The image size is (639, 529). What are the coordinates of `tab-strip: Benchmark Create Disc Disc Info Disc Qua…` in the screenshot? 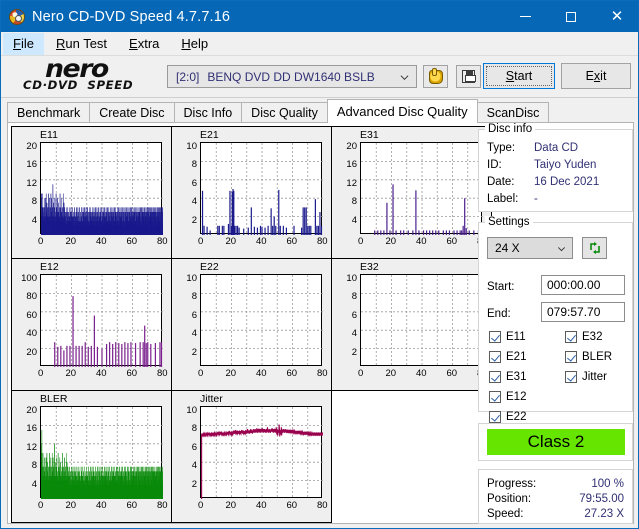 It's located at (320, 111).